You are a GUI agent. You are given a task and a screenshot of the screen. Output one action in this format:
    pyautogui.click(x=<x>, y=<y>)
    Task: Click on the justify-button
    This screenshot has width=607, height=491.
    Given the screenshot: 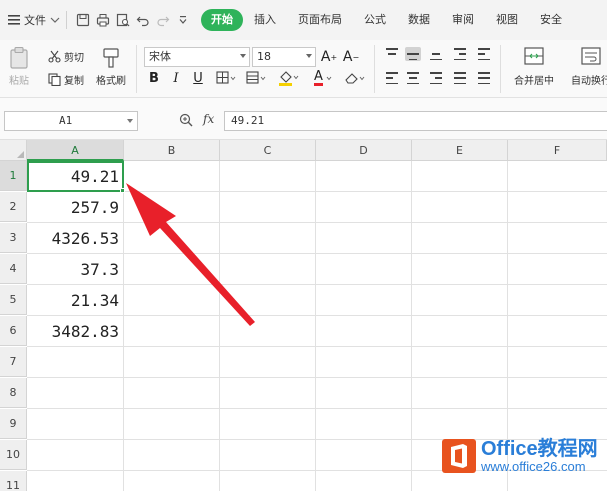 What is the action you would take?
    pyautogui.click(x=460, y=78)
    